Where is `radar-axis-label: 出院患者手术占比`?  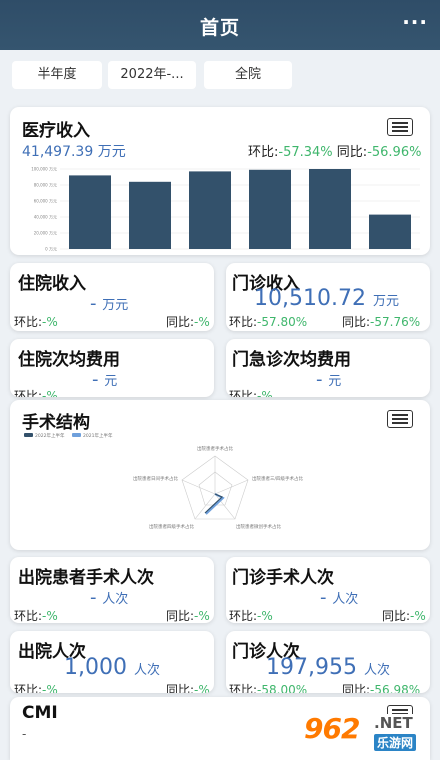
radar-axis-label: 出院患者手术占比 is located at coordinates (215, 448).